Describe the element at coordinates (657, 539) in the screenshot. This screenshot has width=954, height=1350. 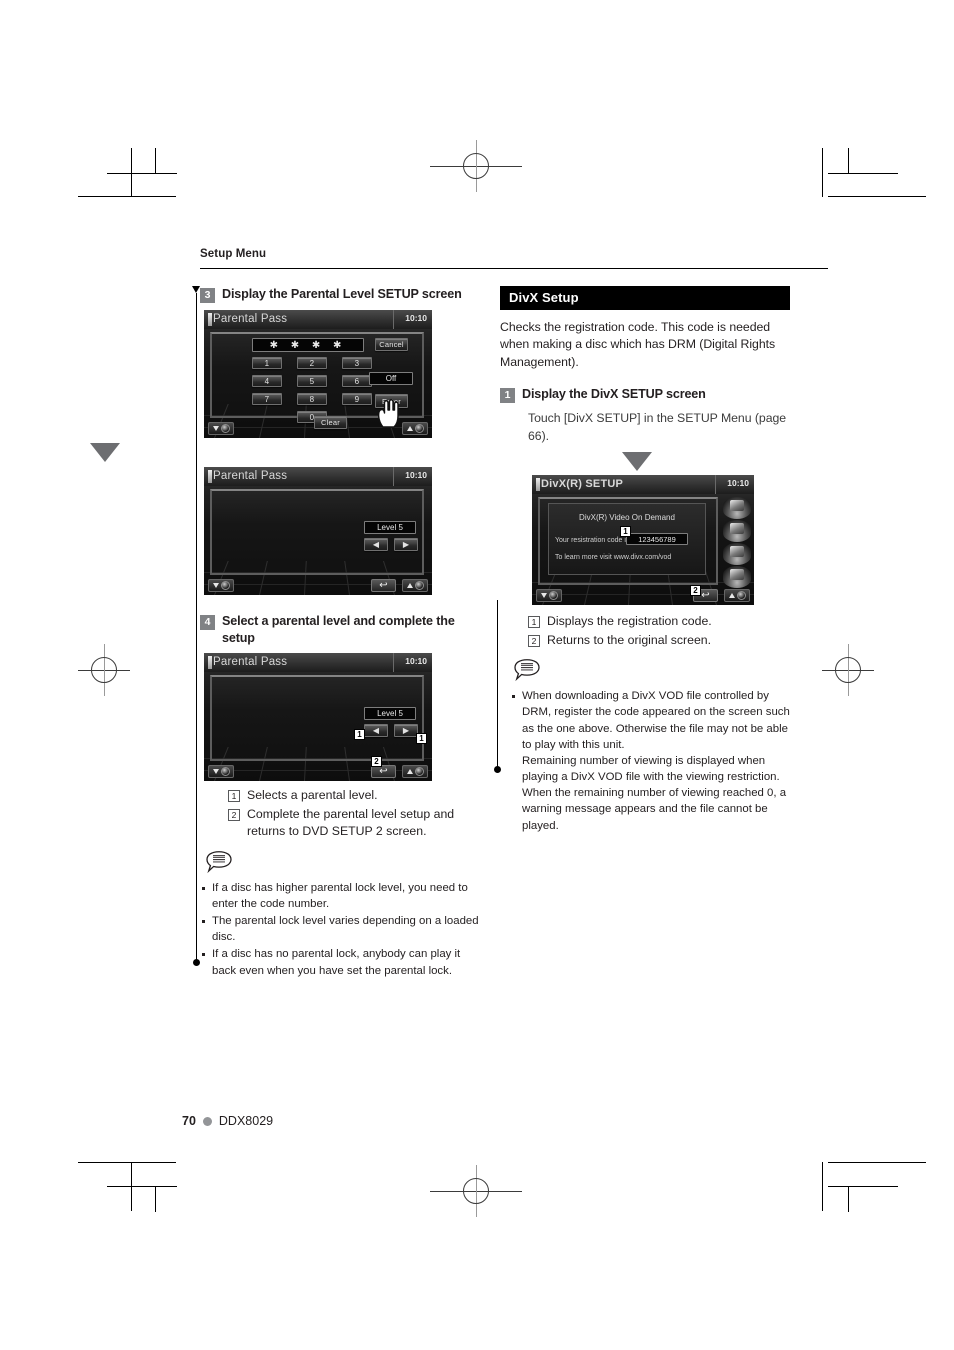
I see `divx-registration-code: 123456789` at that location.